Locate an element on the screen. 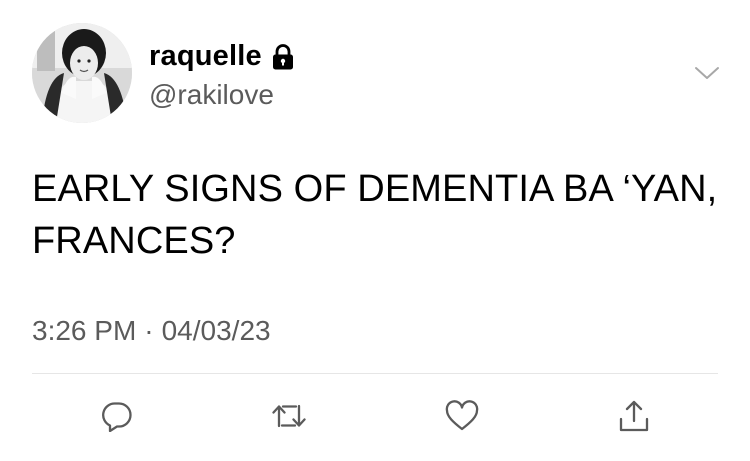  chevron-down-icon is located at coordinates (707, 73).